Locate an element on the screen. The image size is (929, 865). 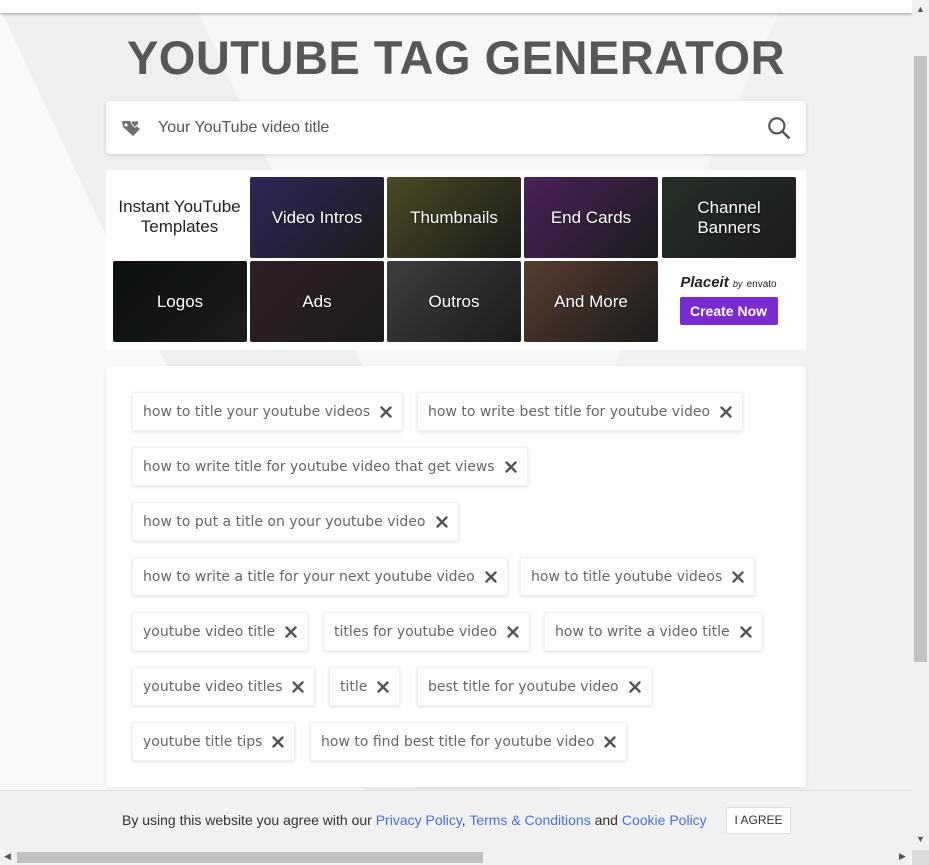
tag-chip: titles for youtube video is located at coordinates (427, 631).